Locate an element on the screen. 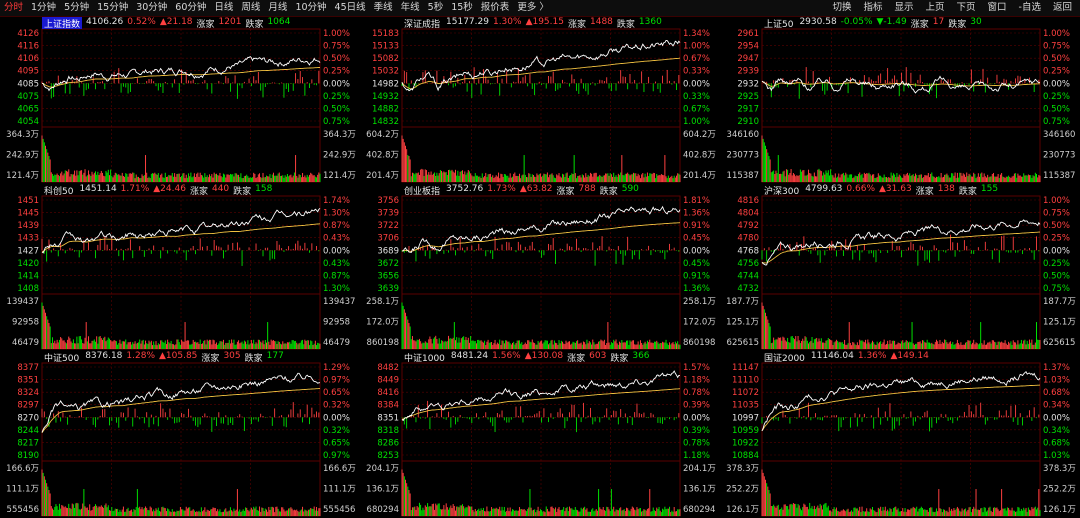  tab-3: 15分钟 is located at coordinates (112, 8).